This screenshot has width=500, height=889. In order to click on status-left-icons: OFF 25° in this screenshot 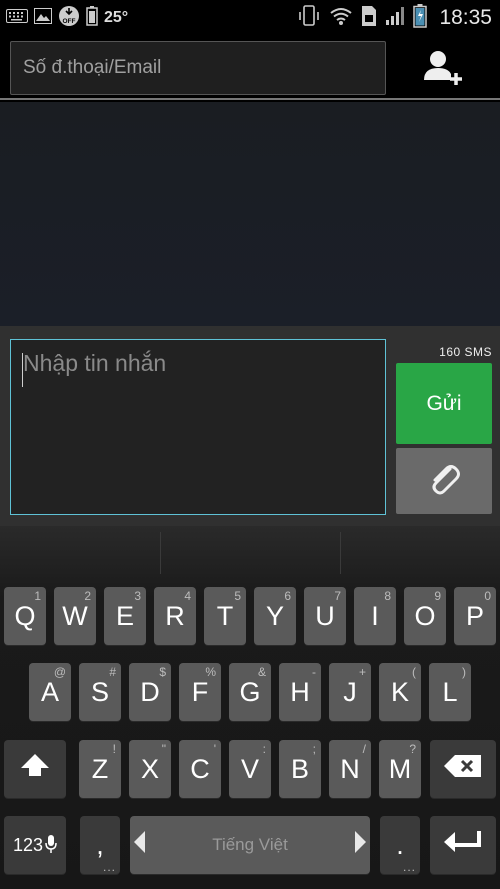, I will do `click(67, 18)`.